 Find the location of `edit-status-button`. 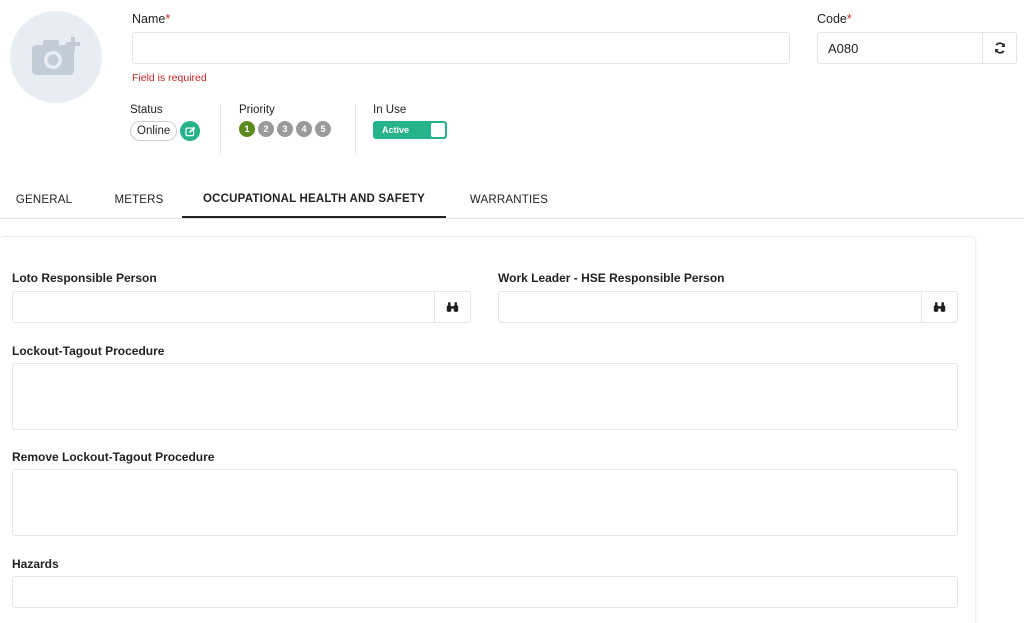

edit-status-button is located at coordinates (190, 131).